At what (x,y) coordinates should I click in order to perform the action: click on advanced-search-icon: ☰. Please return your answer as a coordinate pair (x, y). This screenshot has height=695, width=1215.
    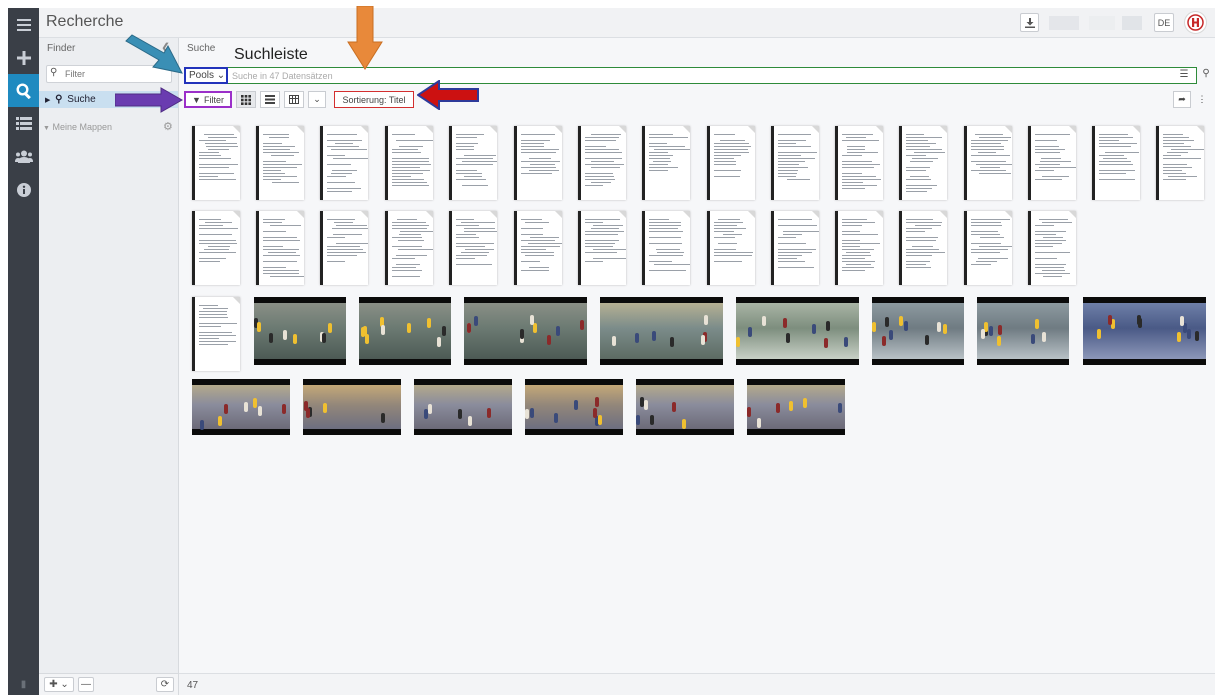
    Looking at the image, I should click on (1184, 75).